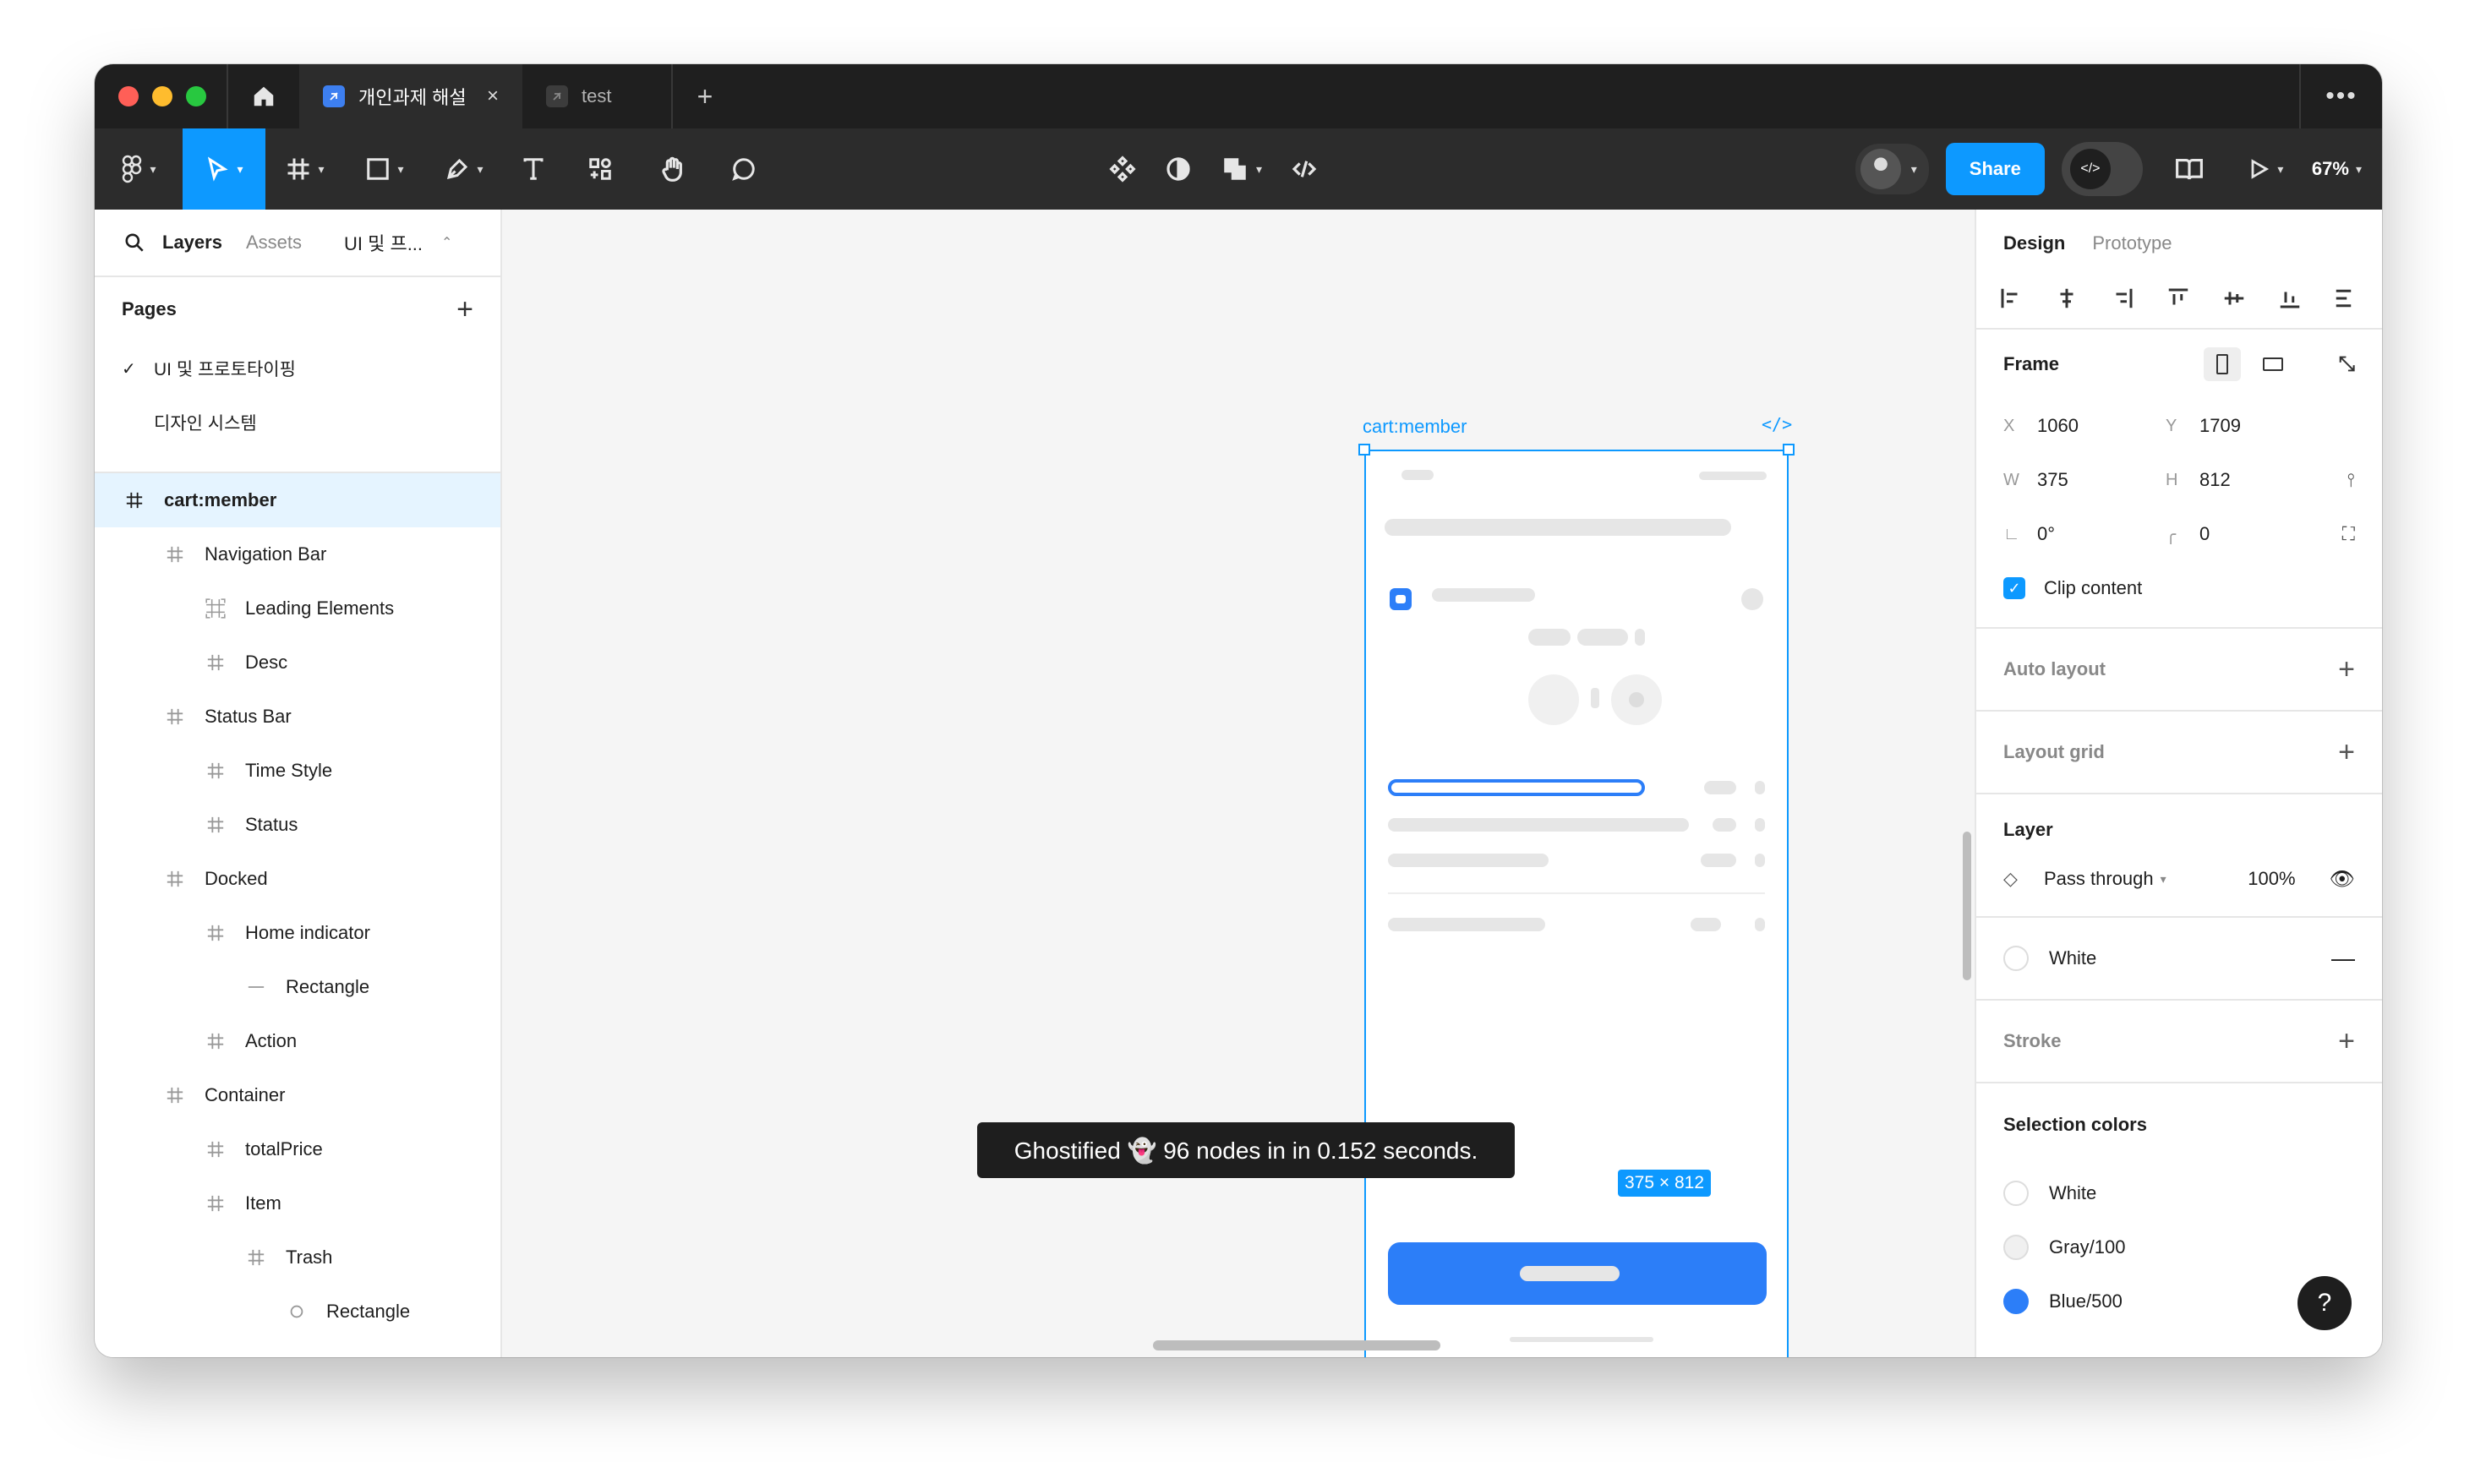 Image resolution: width=2475 pixels, height=1484 pixels. Describe the element at coordinates (298, 500) in the screenshot. I see `layer-item: cart:member` at that location.